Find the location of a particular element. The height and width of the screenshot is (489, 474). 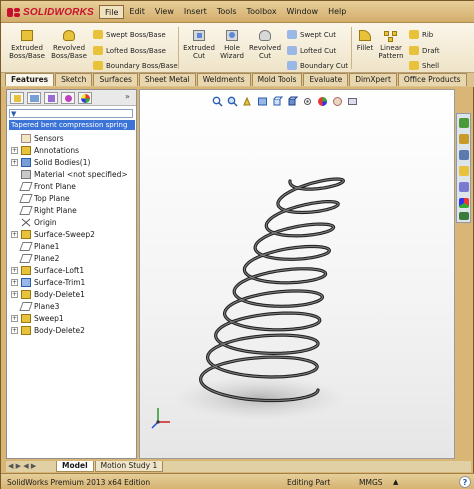

tree-item: + Surface-Trim1 is located at coordinates (71, 282).